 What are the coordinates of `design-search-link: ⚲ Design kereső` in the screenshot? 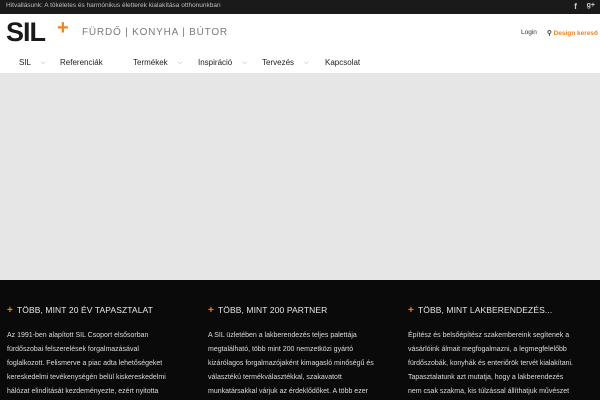 It's located at (572, 33).